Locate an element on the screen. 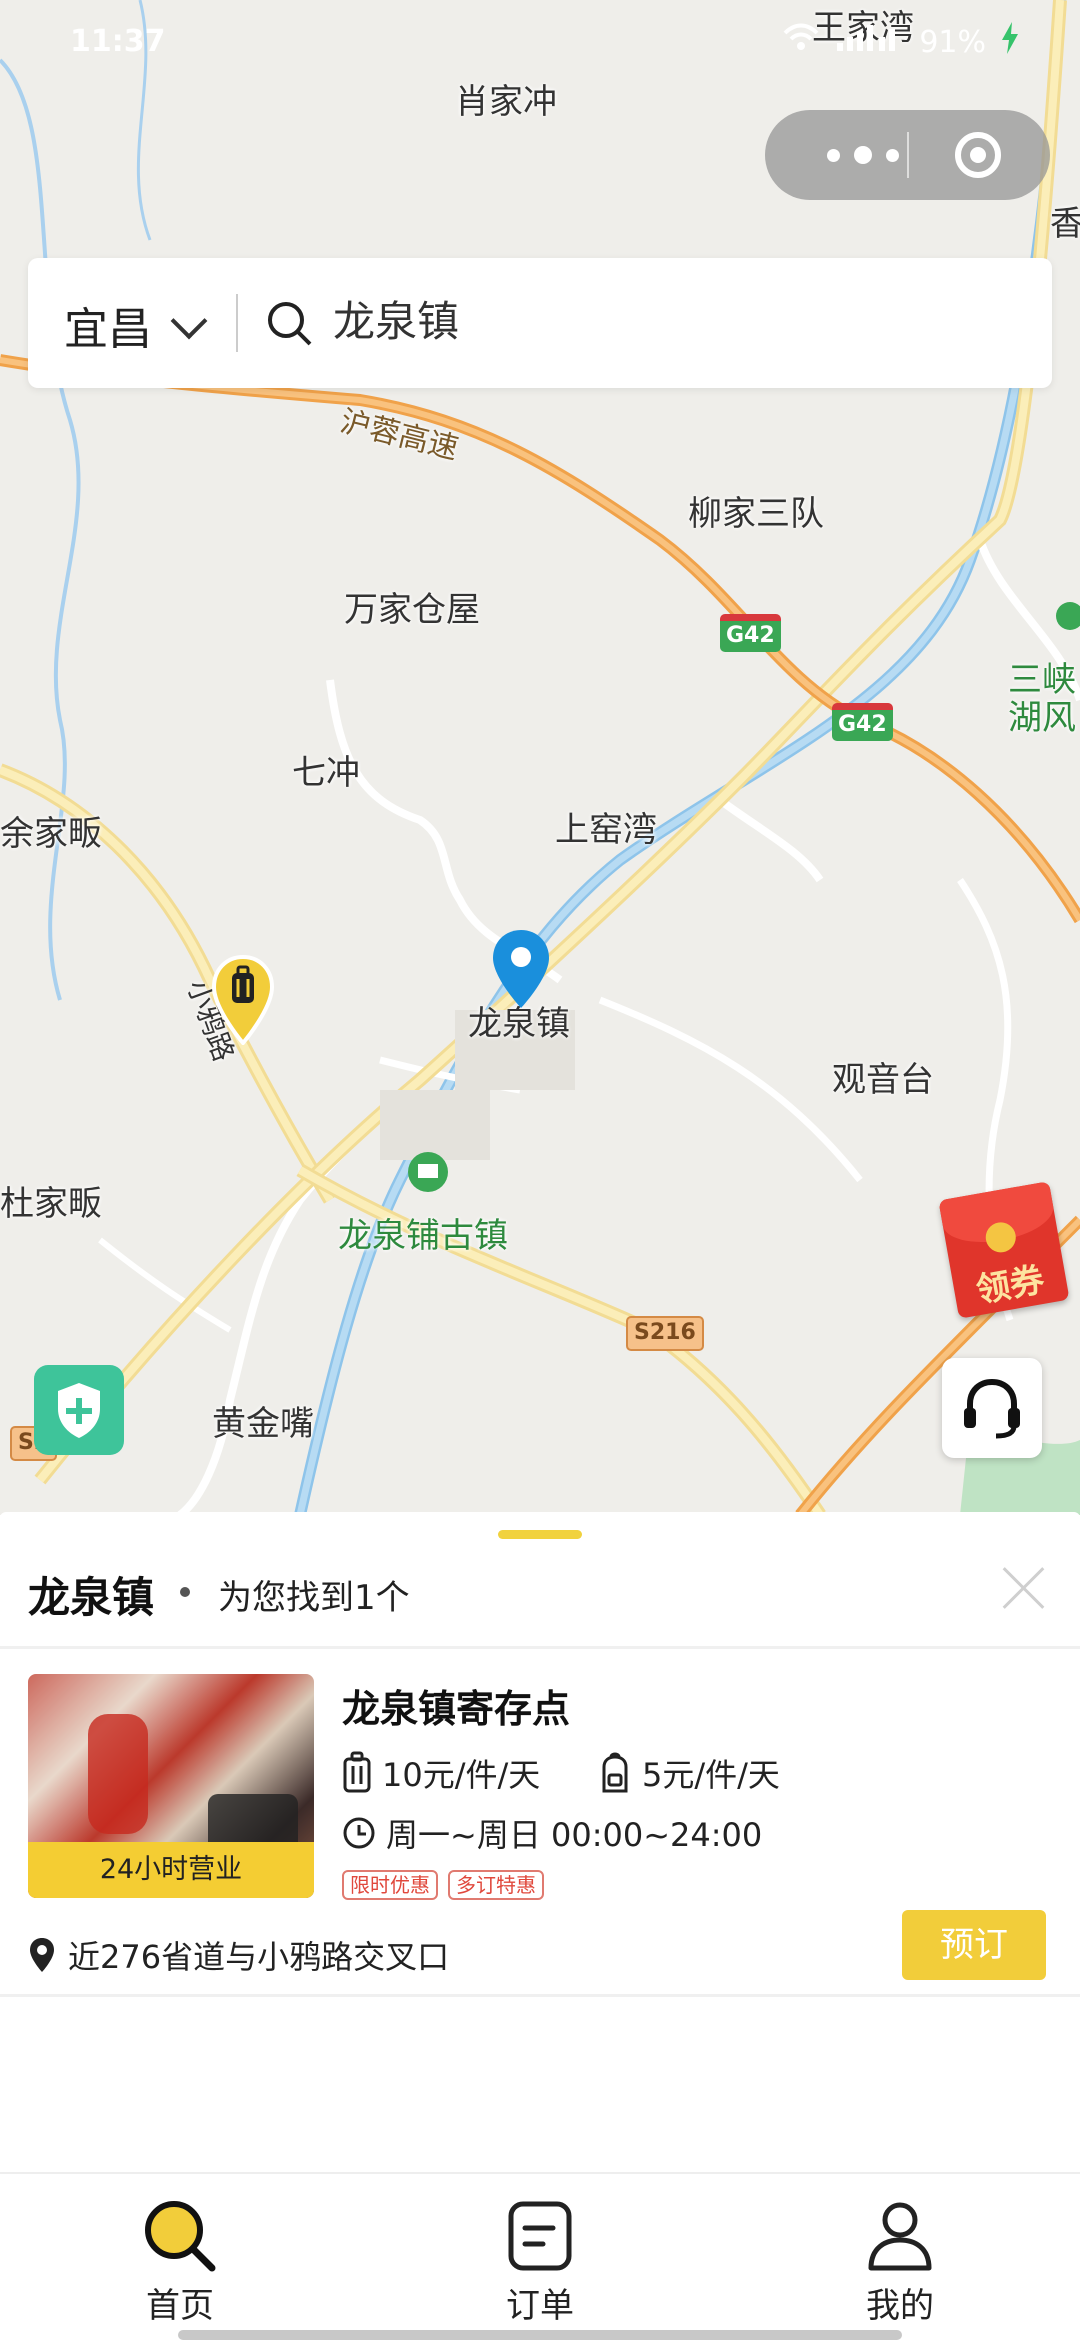  close-miniprogram-button is located at coordinates (978, 155).